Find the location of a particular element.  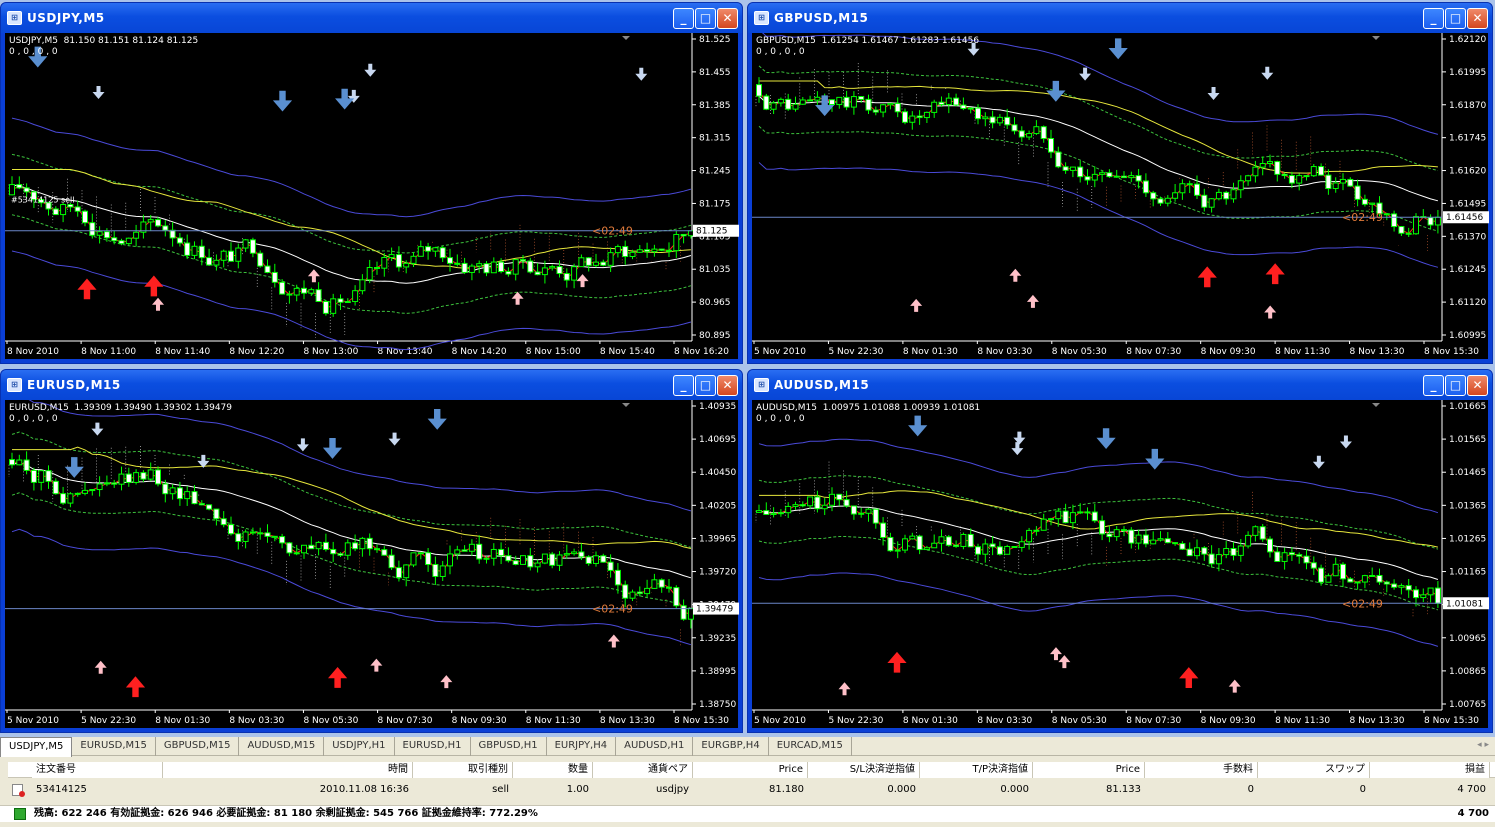

column-header: S/L決済逆指値 is located at coordinates (864, 770).